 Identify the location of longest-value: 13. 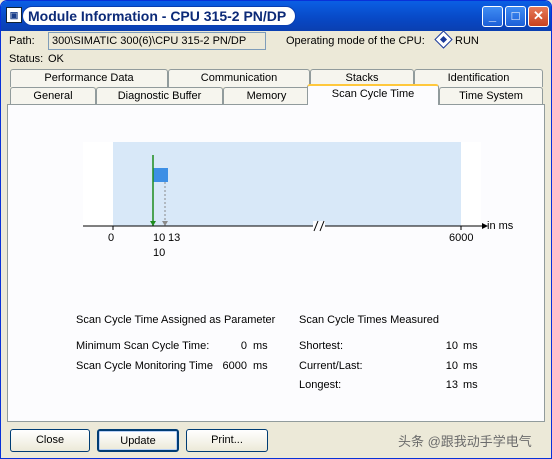
(451, 385).